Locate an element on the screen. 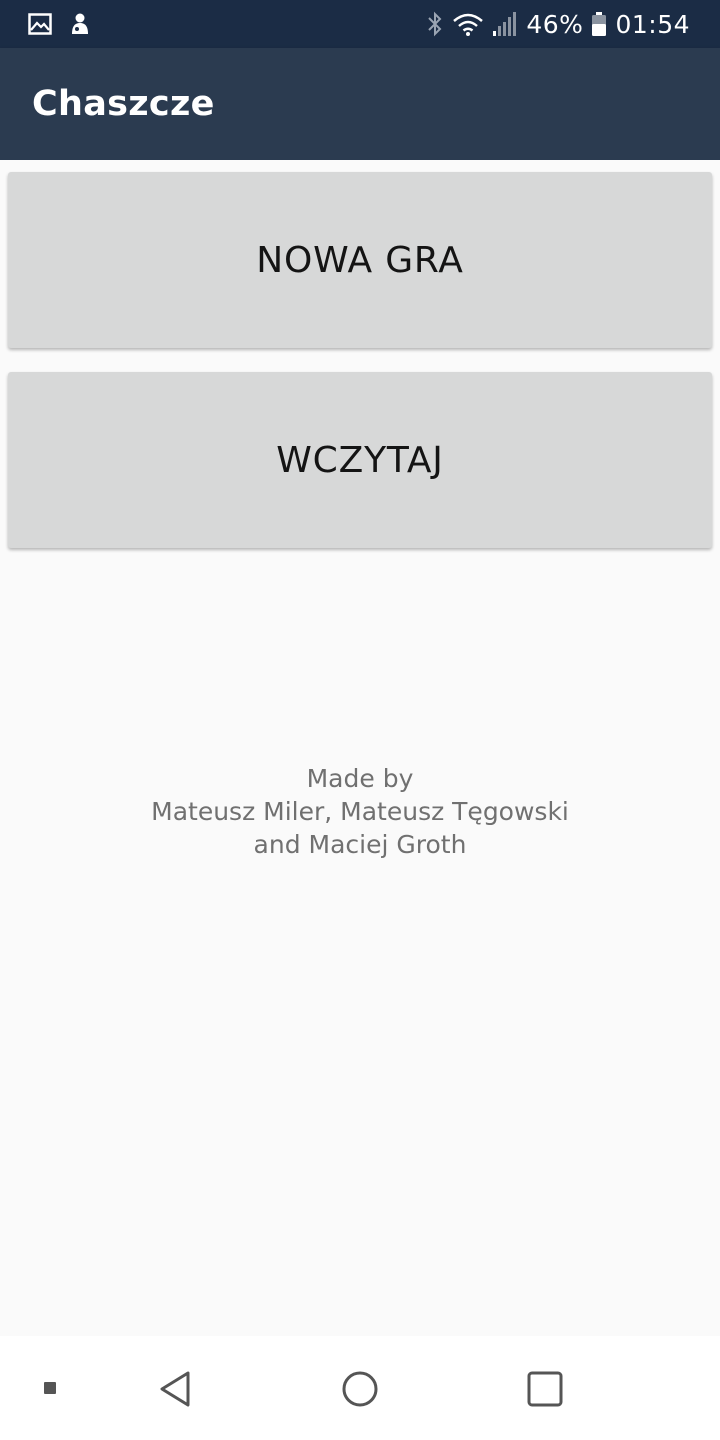  app-bar: Chaszcze is located at coordinates (360, 104).